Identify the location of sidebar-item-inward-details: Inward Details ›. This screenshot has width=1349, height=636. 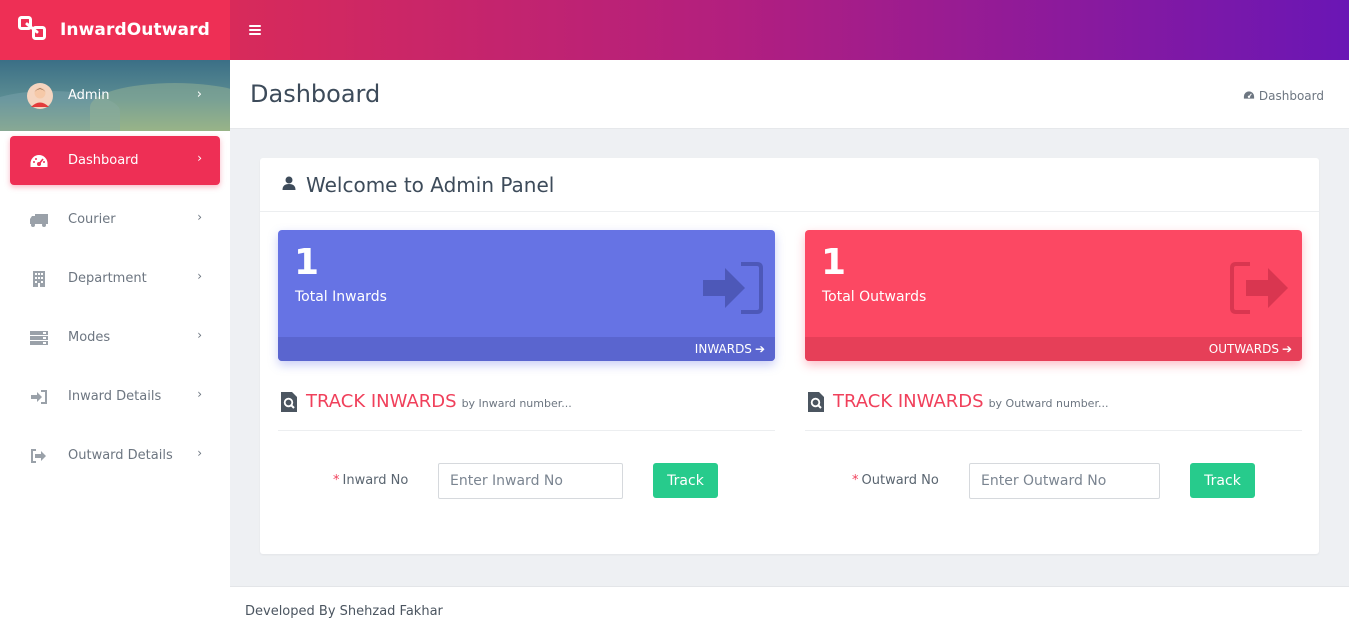
(115, 396).